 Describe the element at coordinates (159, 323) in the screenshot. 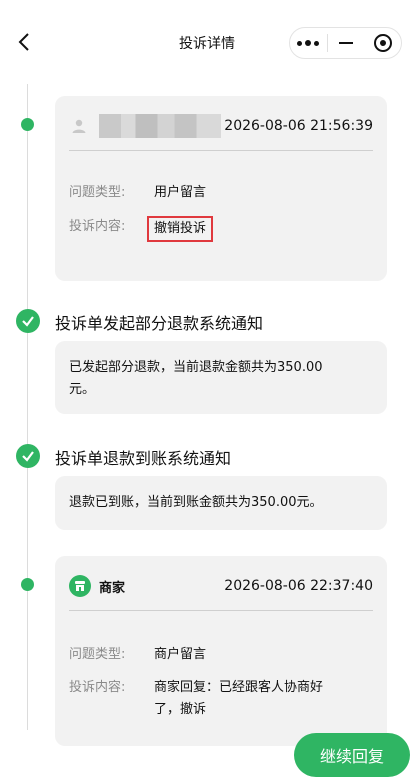

I see `partial-refund-title: 投诉单发起部分退款系统通知` at that location.